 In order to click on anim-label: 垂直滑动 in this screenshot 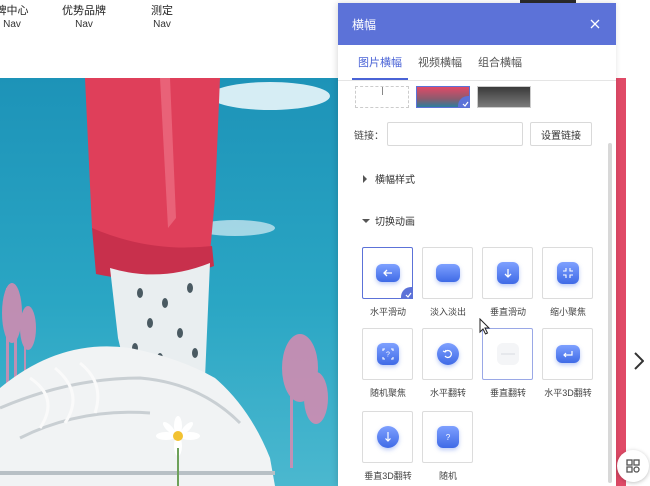, I will do `click(507, 312)`.